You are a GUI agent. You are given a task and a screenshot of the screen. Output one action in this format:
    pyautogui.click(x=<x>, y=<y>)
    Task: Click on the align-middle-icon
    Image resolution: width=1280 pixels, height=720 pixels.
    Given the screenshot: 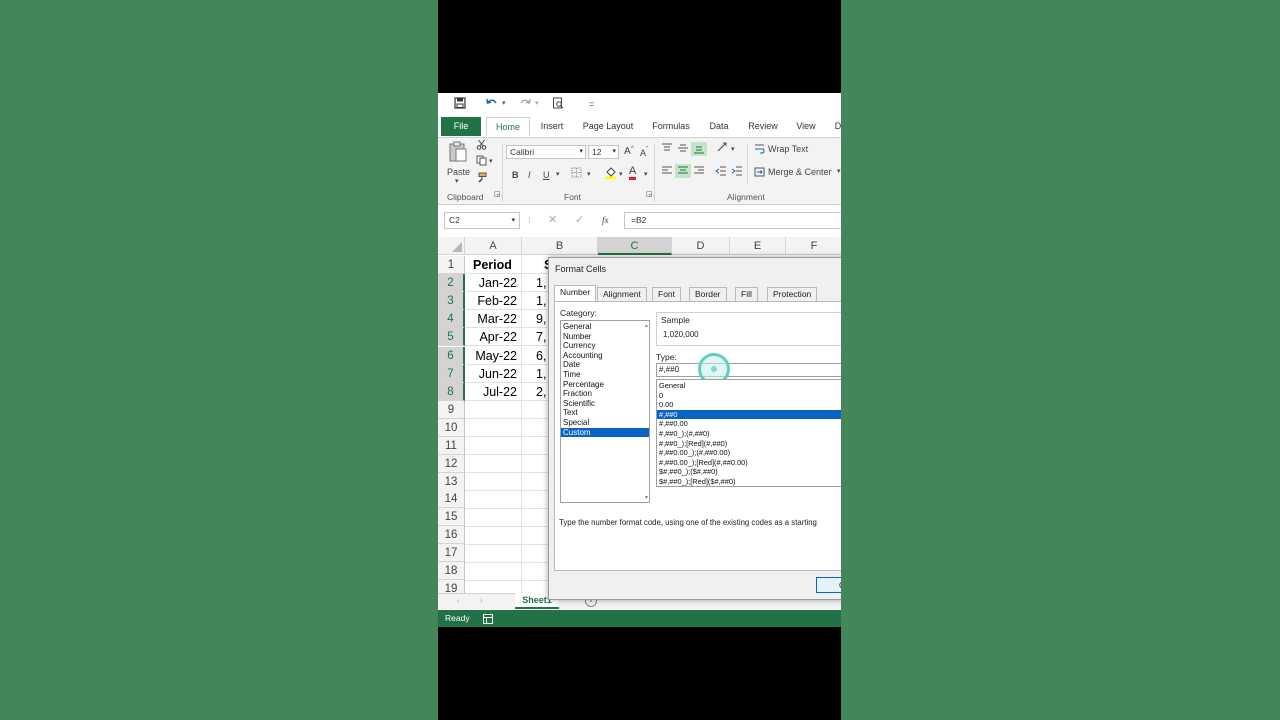 What is the action you would take?
    pyautogui.click(x=683, y=150)
    